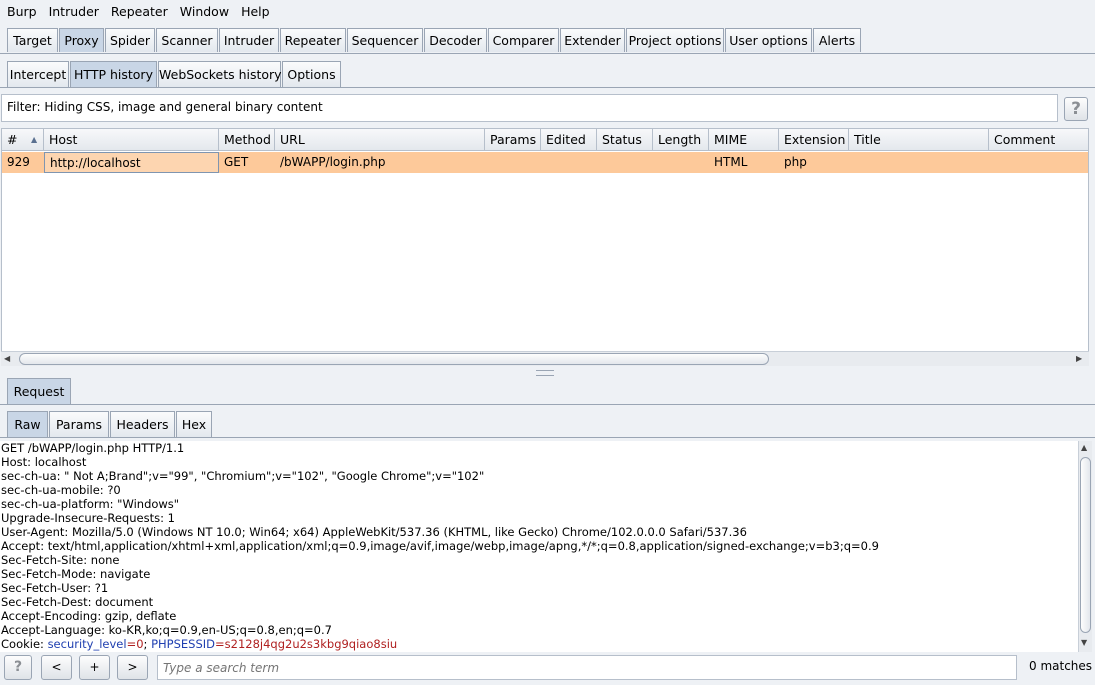 The image size is (1095, 685). Describe the element at coordinates (38, 74) in the screenshot. I see `tab-intercept: Intercept` at that location.